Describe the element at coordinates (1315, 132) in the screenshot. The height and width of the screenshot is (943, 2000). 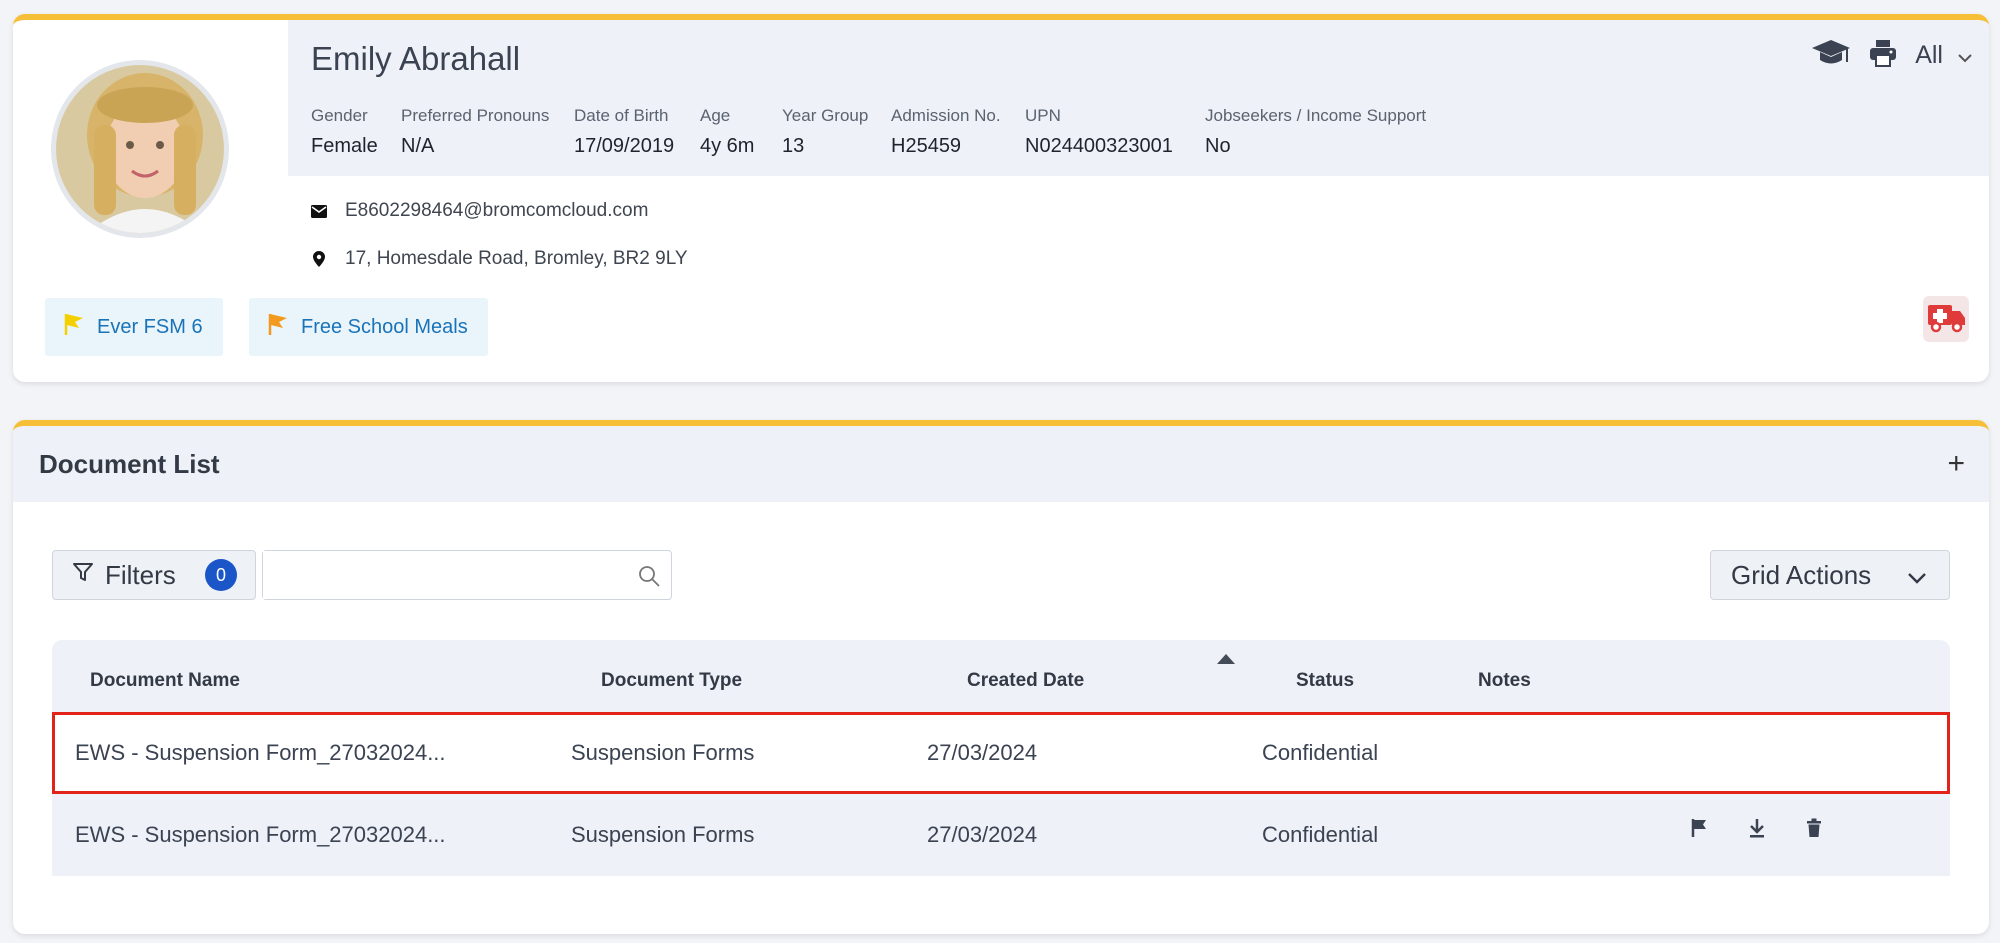
I see `field-jobseekers: Jobseekers / Income Support No` at that location.